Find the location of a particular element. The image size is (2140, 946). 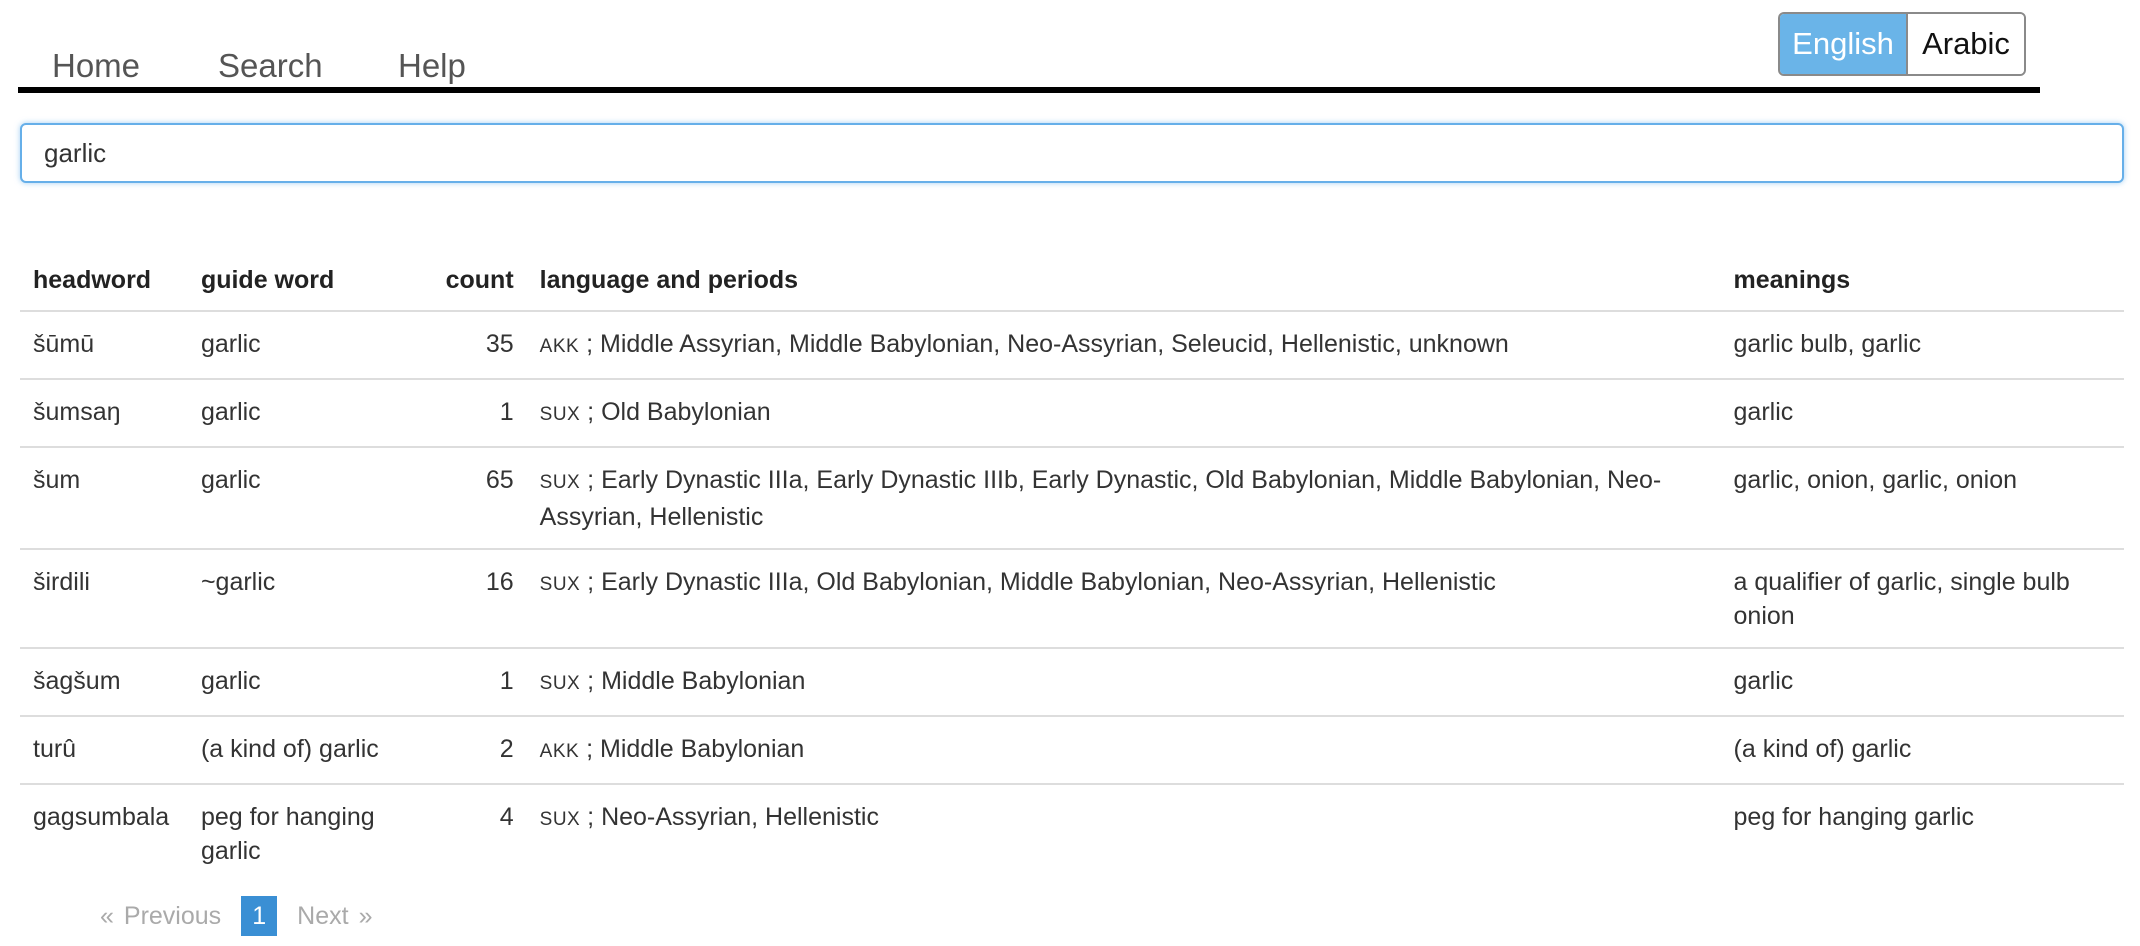

meanings-cell: a qualifier of garlic, single bulb onion is located at coordinates (1922, 599).